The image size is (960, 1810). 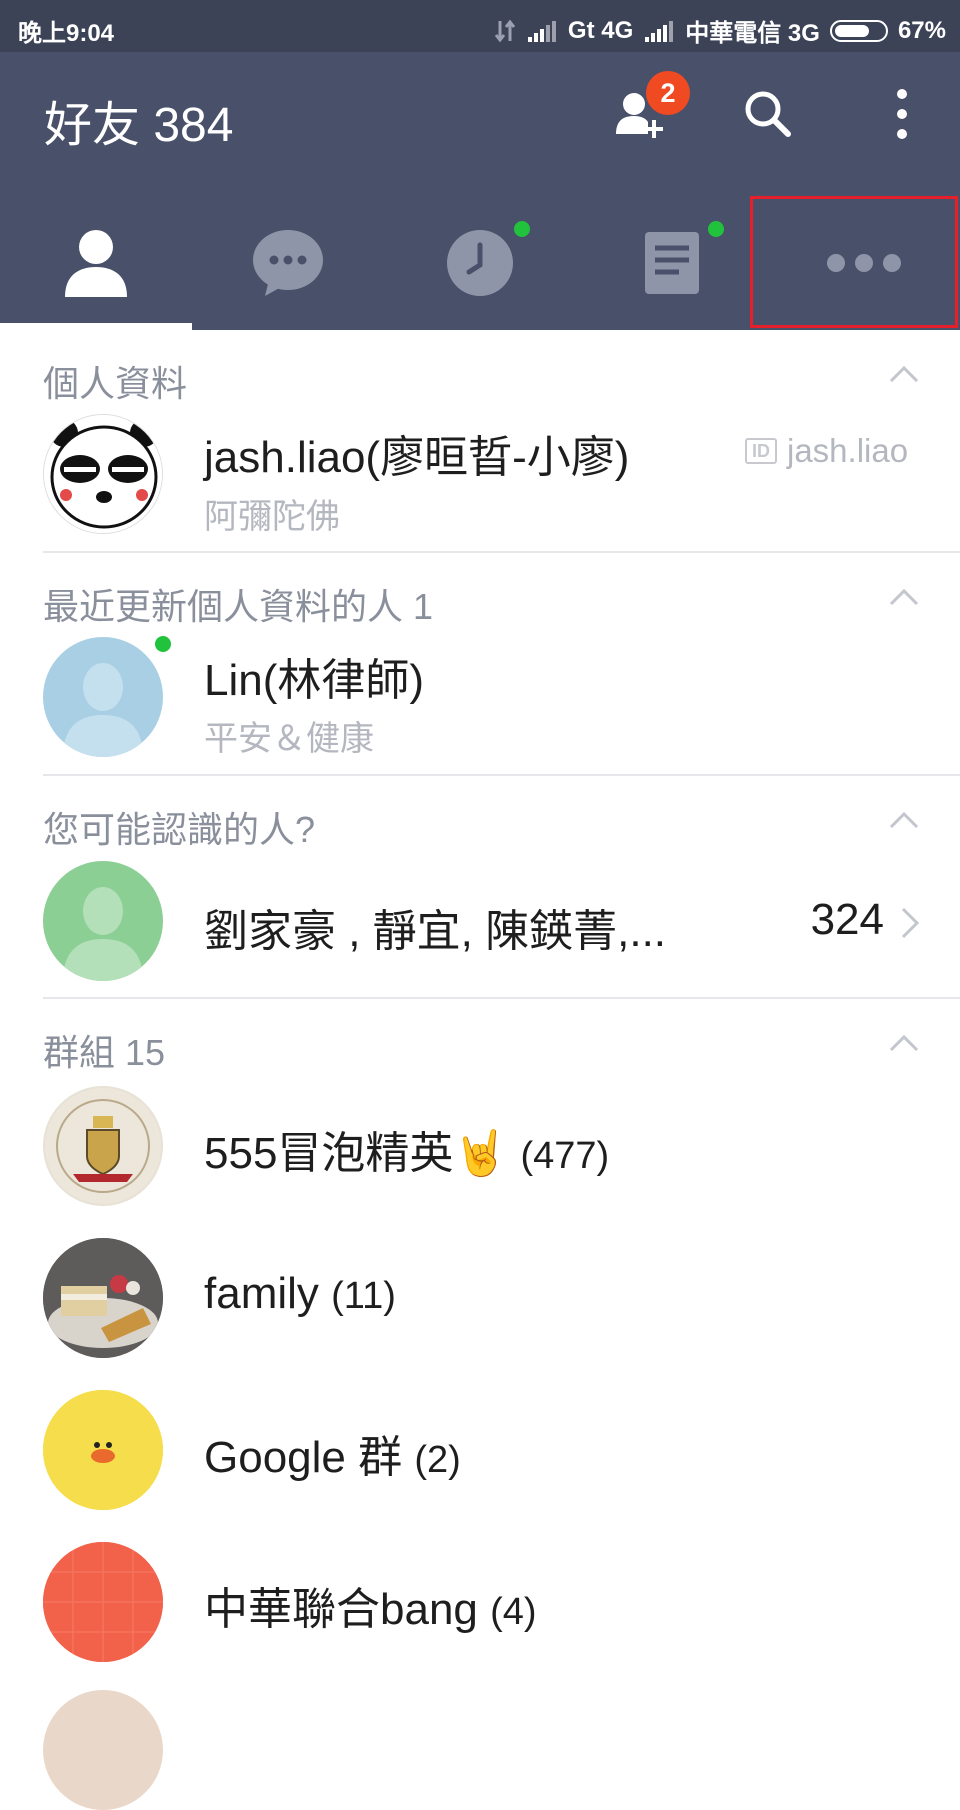 What do you see at coordinates (314, 676) in the screenshot?
I see `friend-name: Lin(林律師)` at bounding box center [314, 676].